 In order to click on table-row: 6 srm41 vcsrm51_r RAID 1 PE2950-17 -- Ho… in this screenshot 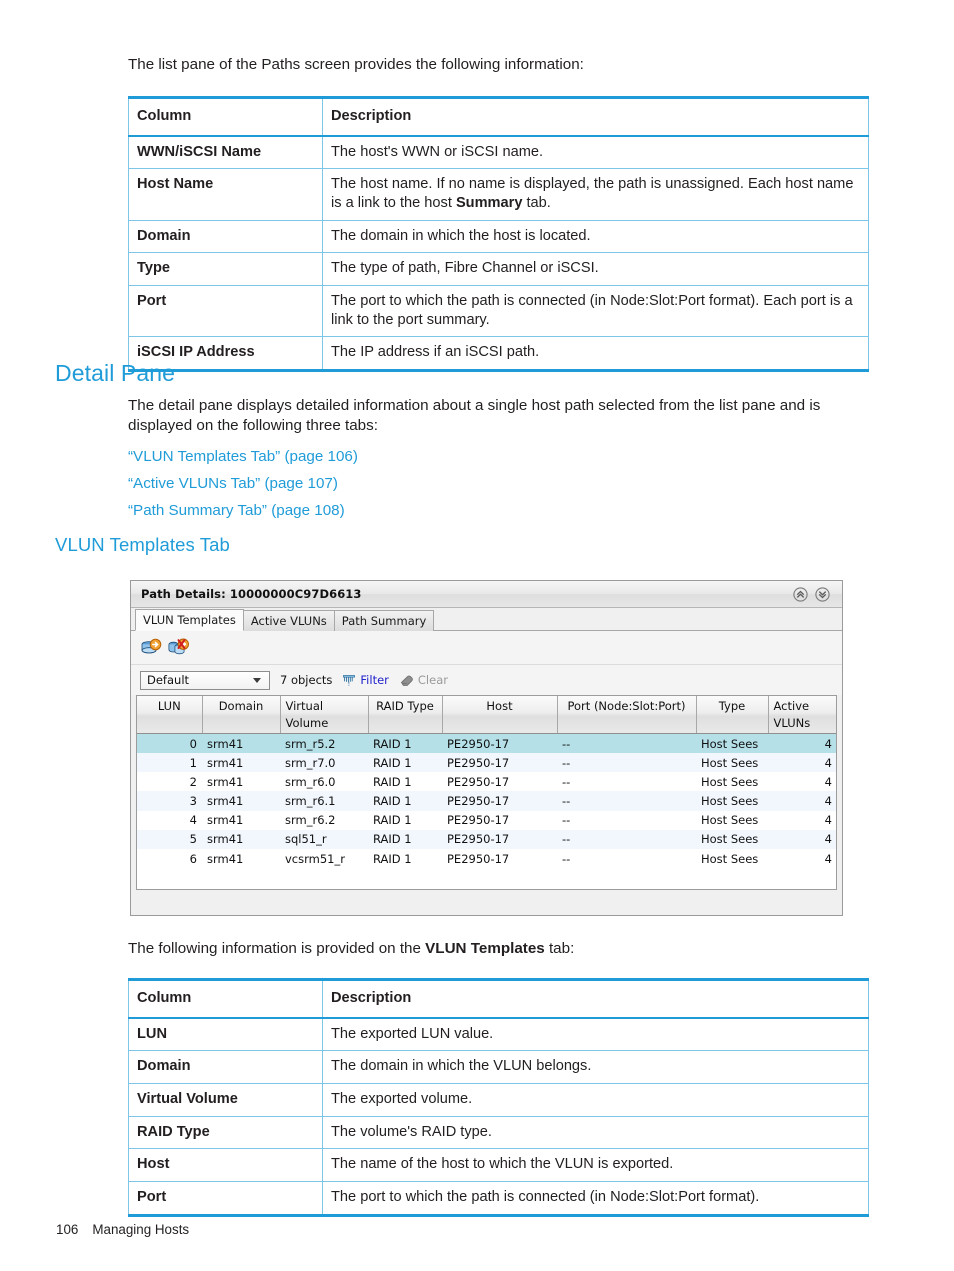, I will do `click(486, 858)`.